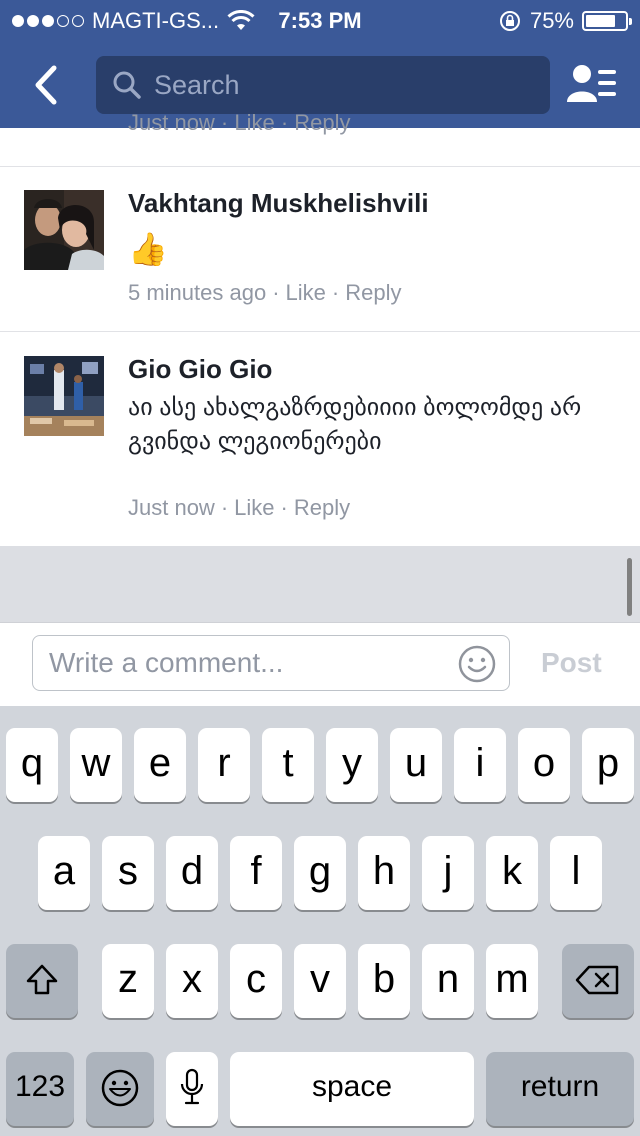 This screenshot has width=640, height=1136. What do you see at coordinates (512, 981) in the screenshot?
I see `key-m: m` at bounding box center [512, 981].